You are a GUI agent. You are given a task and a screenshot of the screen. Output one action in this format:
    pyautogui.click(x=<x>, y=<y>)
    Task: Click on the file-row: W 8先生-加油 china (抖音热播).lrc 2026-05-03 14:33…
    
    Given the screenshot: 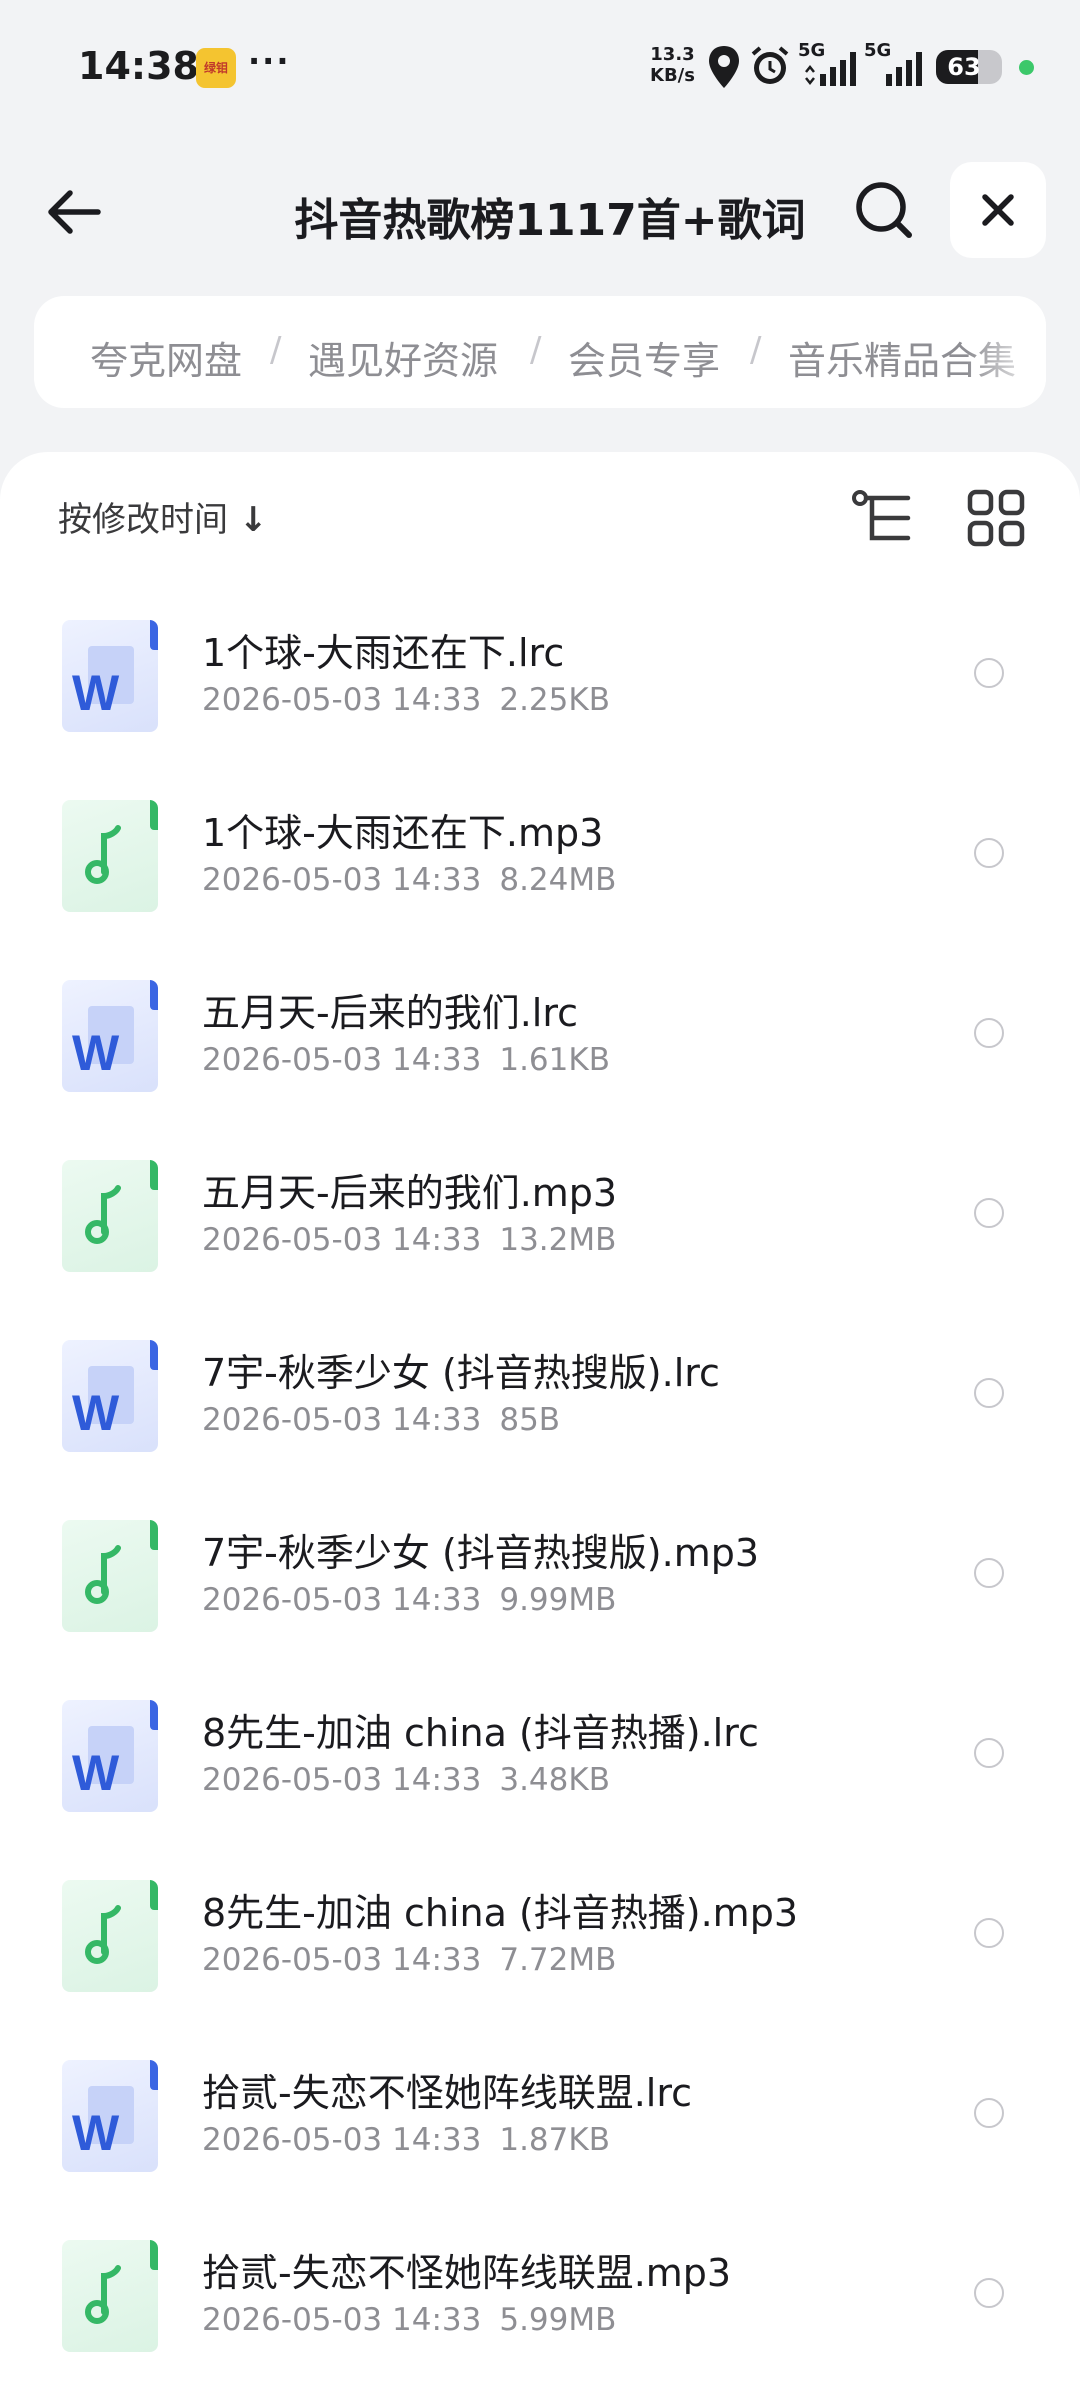 What is the action you would take?
    pyautogui.click(x=540, y=1770)
    